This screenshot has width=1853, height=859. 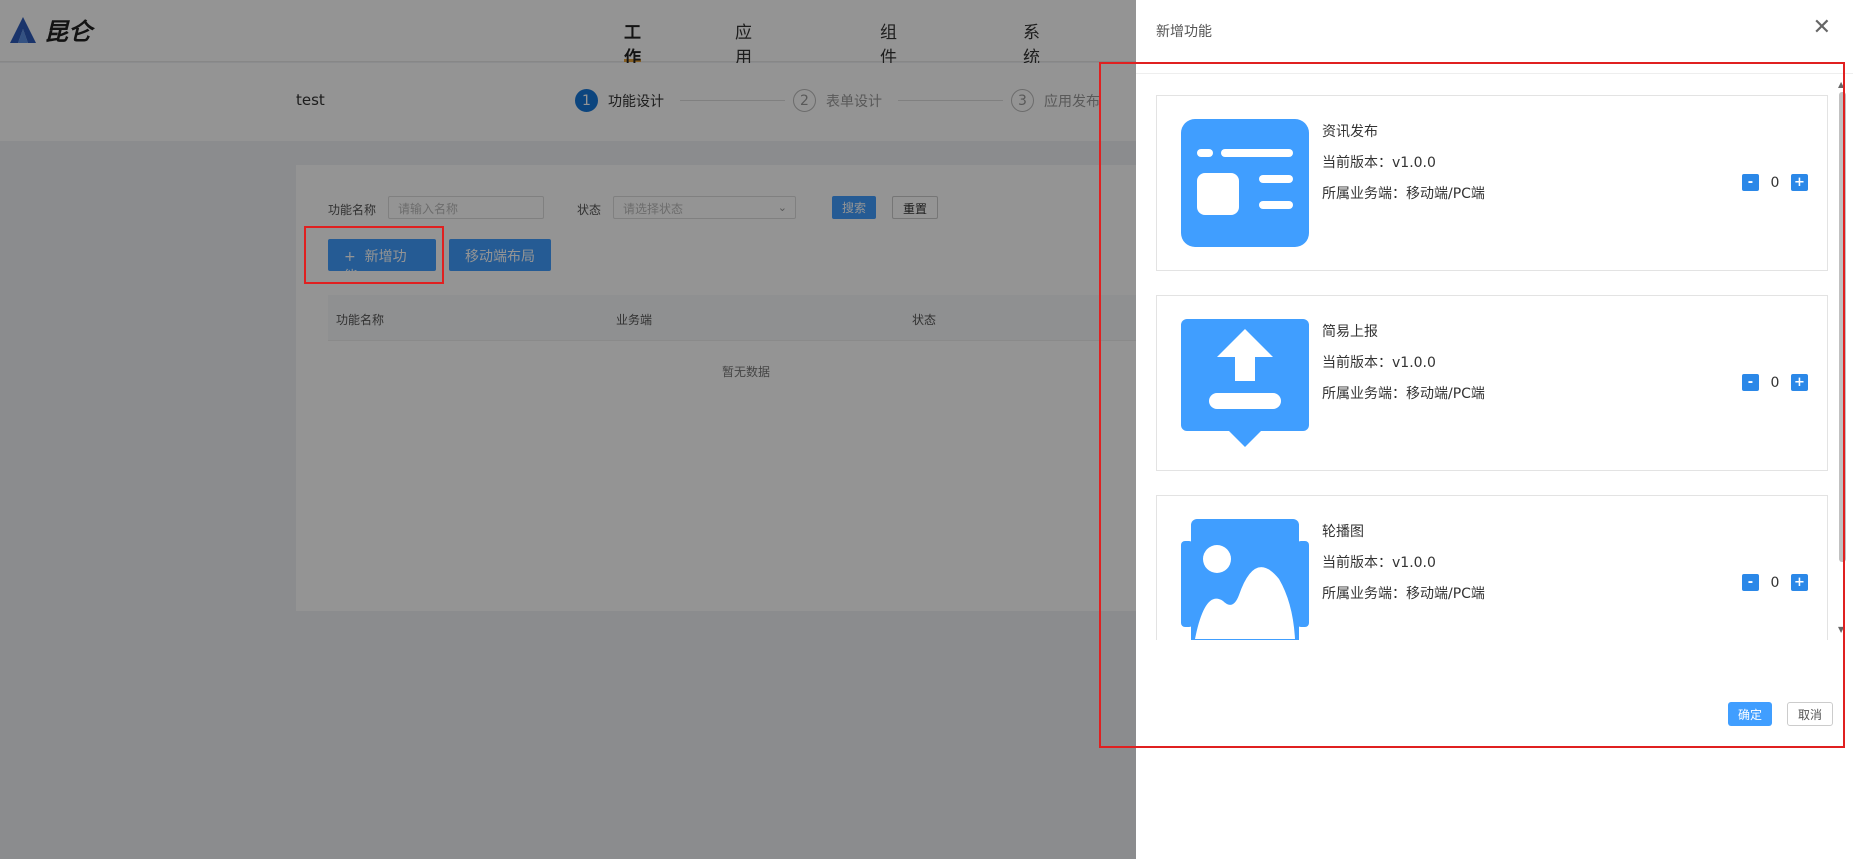 I want to click on close-icon: ✕, so click(x=1822, y=28).